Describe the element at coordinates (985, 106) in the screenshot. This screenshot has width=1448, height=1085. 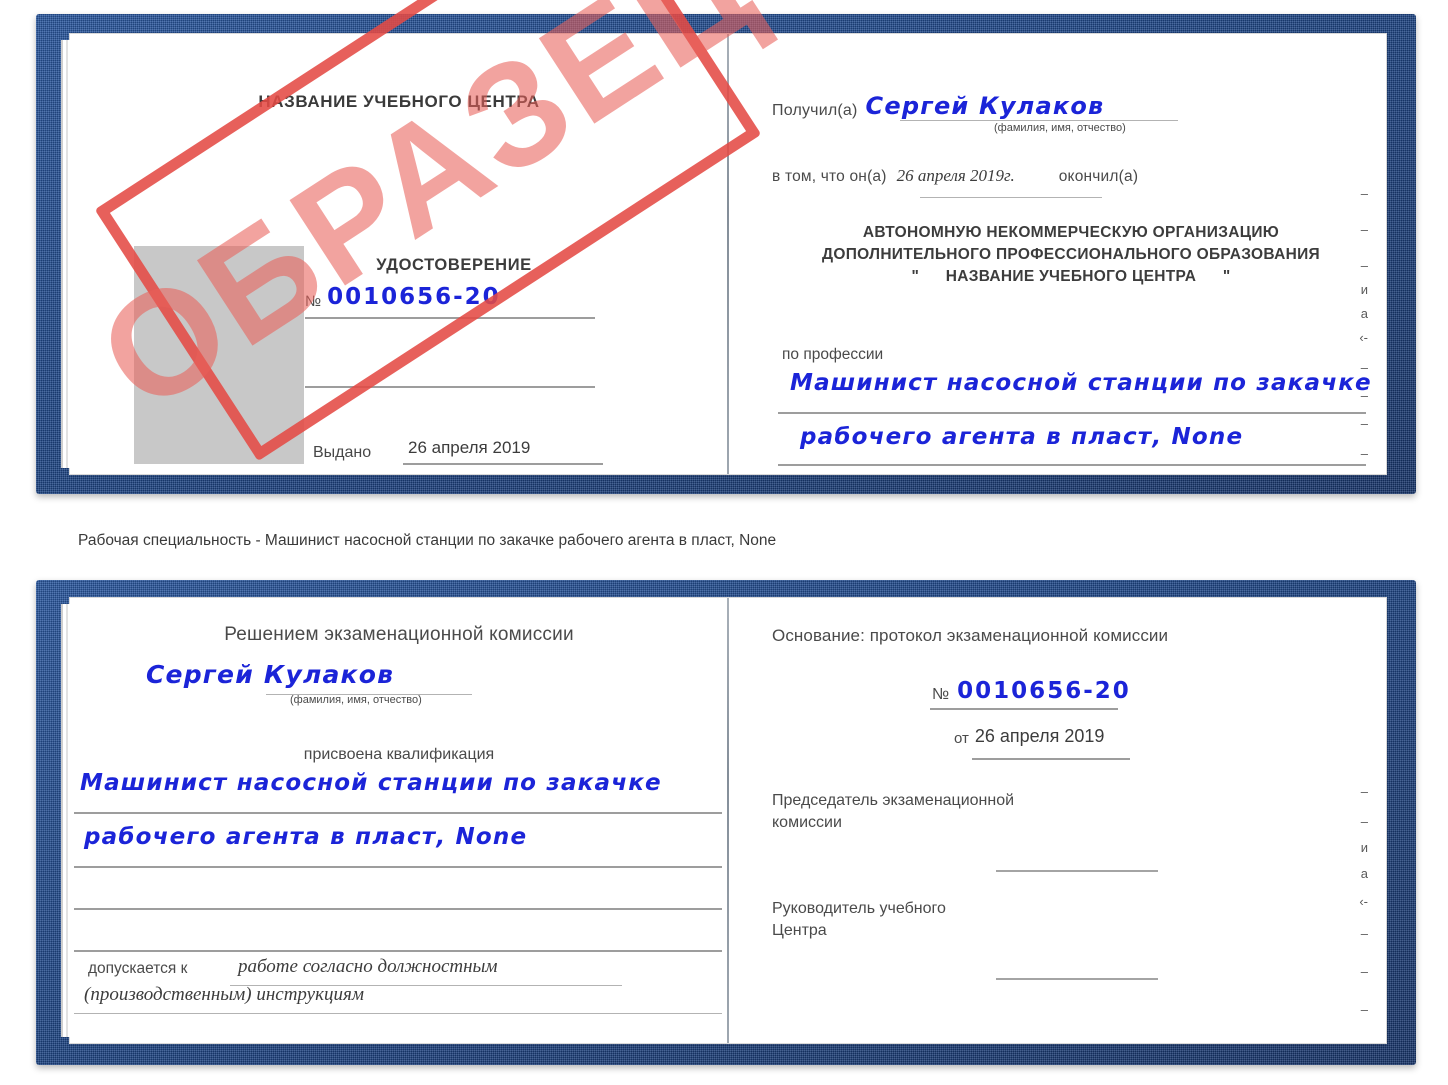
I see `received-value: Сергей Кулаков` at that location.